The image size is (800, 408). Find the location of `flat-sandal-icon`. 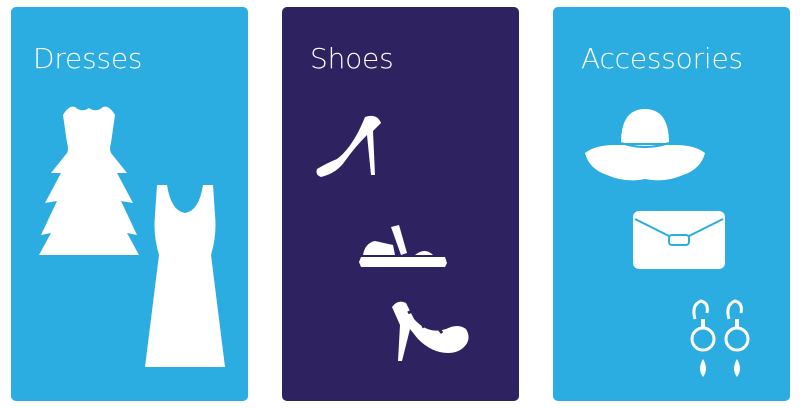

flat-sandal-icon is located at coordinates (403, 247).